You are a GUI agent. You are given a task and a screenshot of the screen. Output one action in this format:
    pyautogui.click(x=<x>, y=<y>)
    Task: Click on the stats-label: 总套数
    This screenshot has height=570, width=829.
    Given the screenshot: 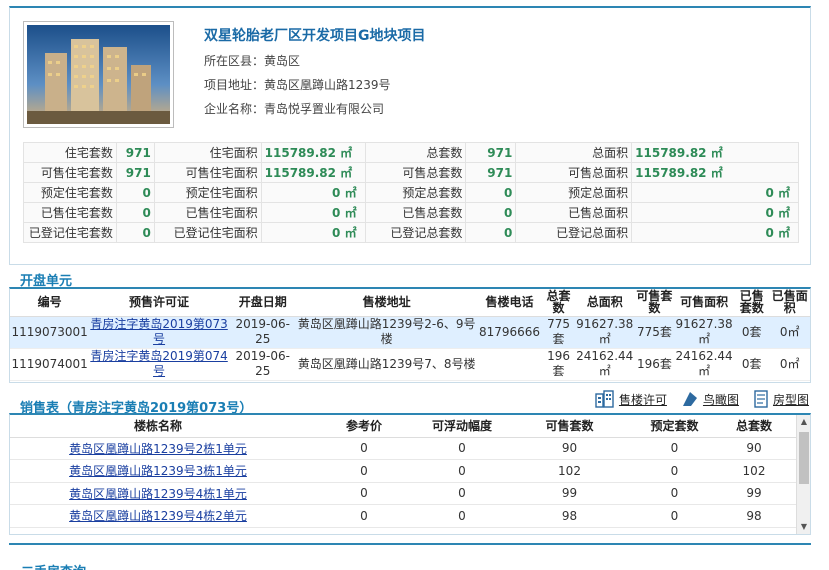 What is the action you would take?
    pyautogui.click(x=415, y=152)
    